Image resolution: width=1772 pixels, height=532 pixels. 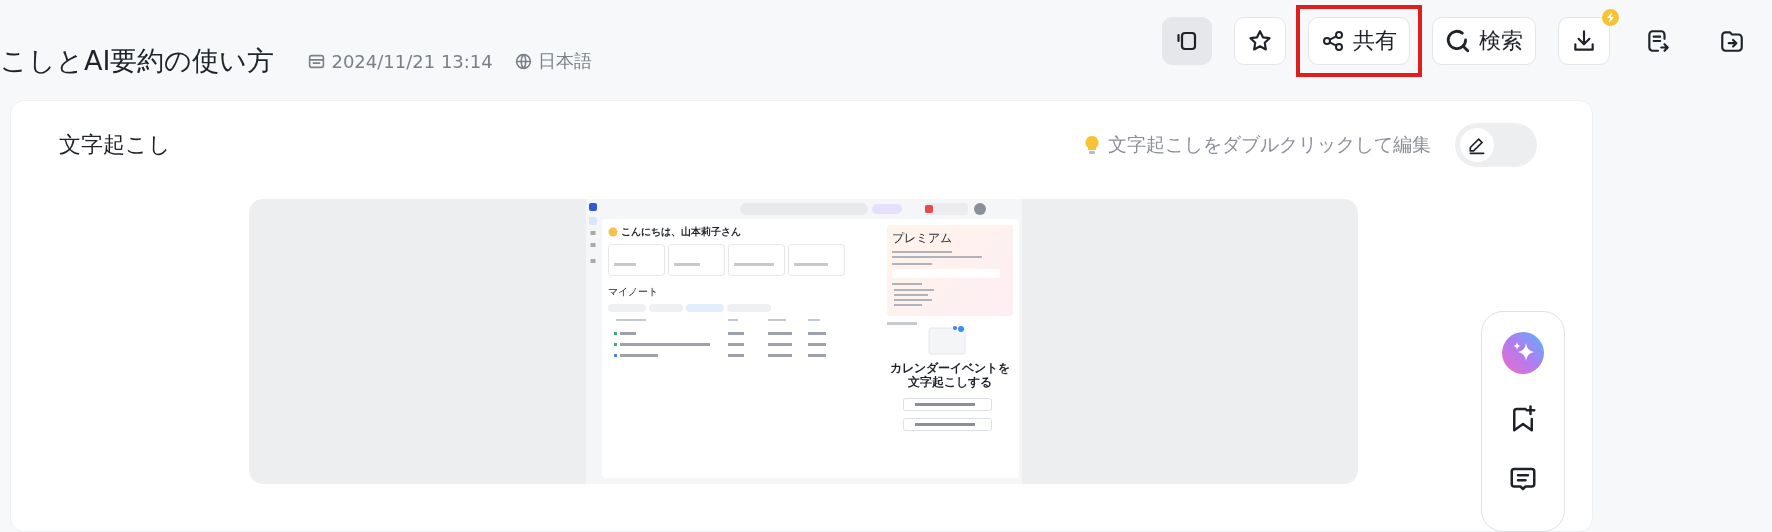 What do you see at coordinates (1269, 144) in the screenshot?
I see `edit-hint: 文字起こしをダブルクリックして編集` at bounding box center [1269, 144].